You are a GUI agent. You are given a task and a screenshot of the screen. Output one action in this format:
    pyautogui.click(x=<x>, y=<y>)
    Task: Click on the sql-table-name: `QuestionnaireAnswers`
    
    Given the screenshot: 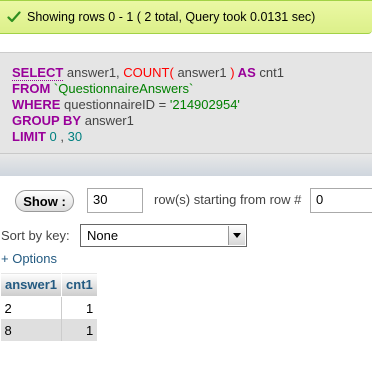 What is the action you would take?
    pyautogui.click(x=122, y=88)
    